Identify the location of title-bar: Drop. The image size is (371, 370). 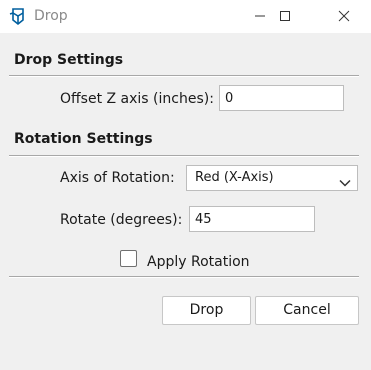
(185, 16).